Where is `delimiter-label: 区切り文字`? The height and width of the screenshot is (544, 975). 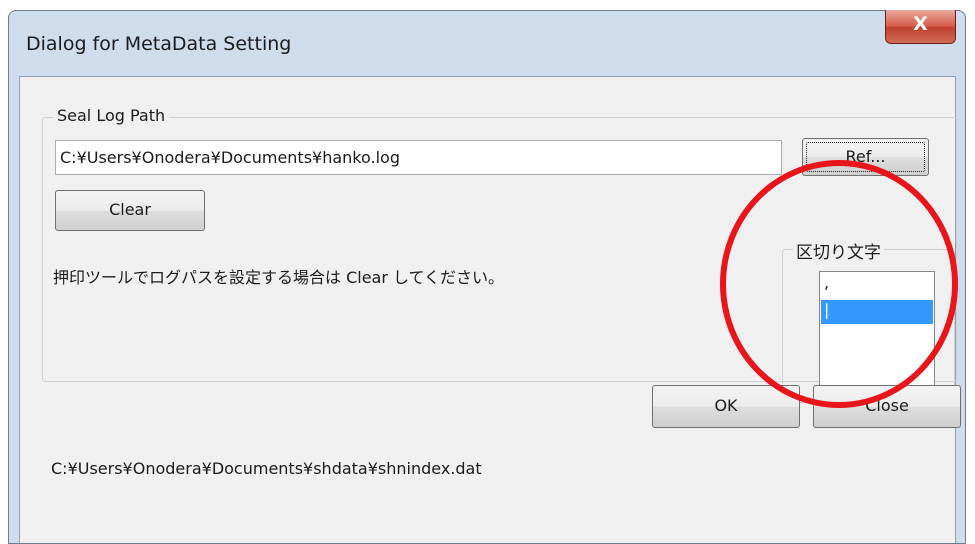 delimiter-label: 区切り文字 is located at coordinates (838, 250).